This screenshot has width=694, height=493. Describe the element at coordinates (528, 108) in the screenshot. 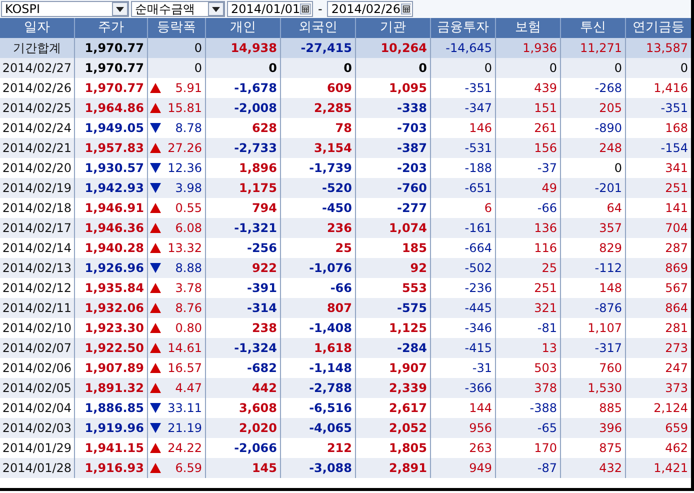

I see `value-cell: 151` at that location.